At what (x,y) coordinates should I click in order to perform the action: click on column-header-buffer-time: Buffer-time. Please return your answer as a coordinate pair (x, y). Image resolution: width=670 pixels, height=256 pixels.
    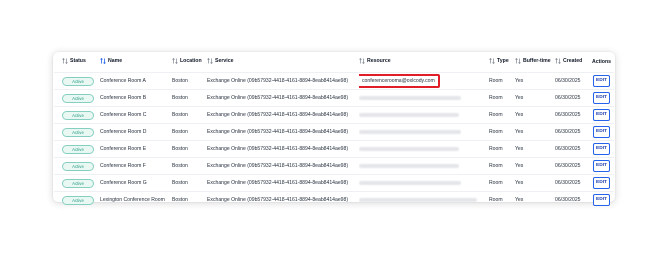
    Looking at the image, I should click on (535, 62).